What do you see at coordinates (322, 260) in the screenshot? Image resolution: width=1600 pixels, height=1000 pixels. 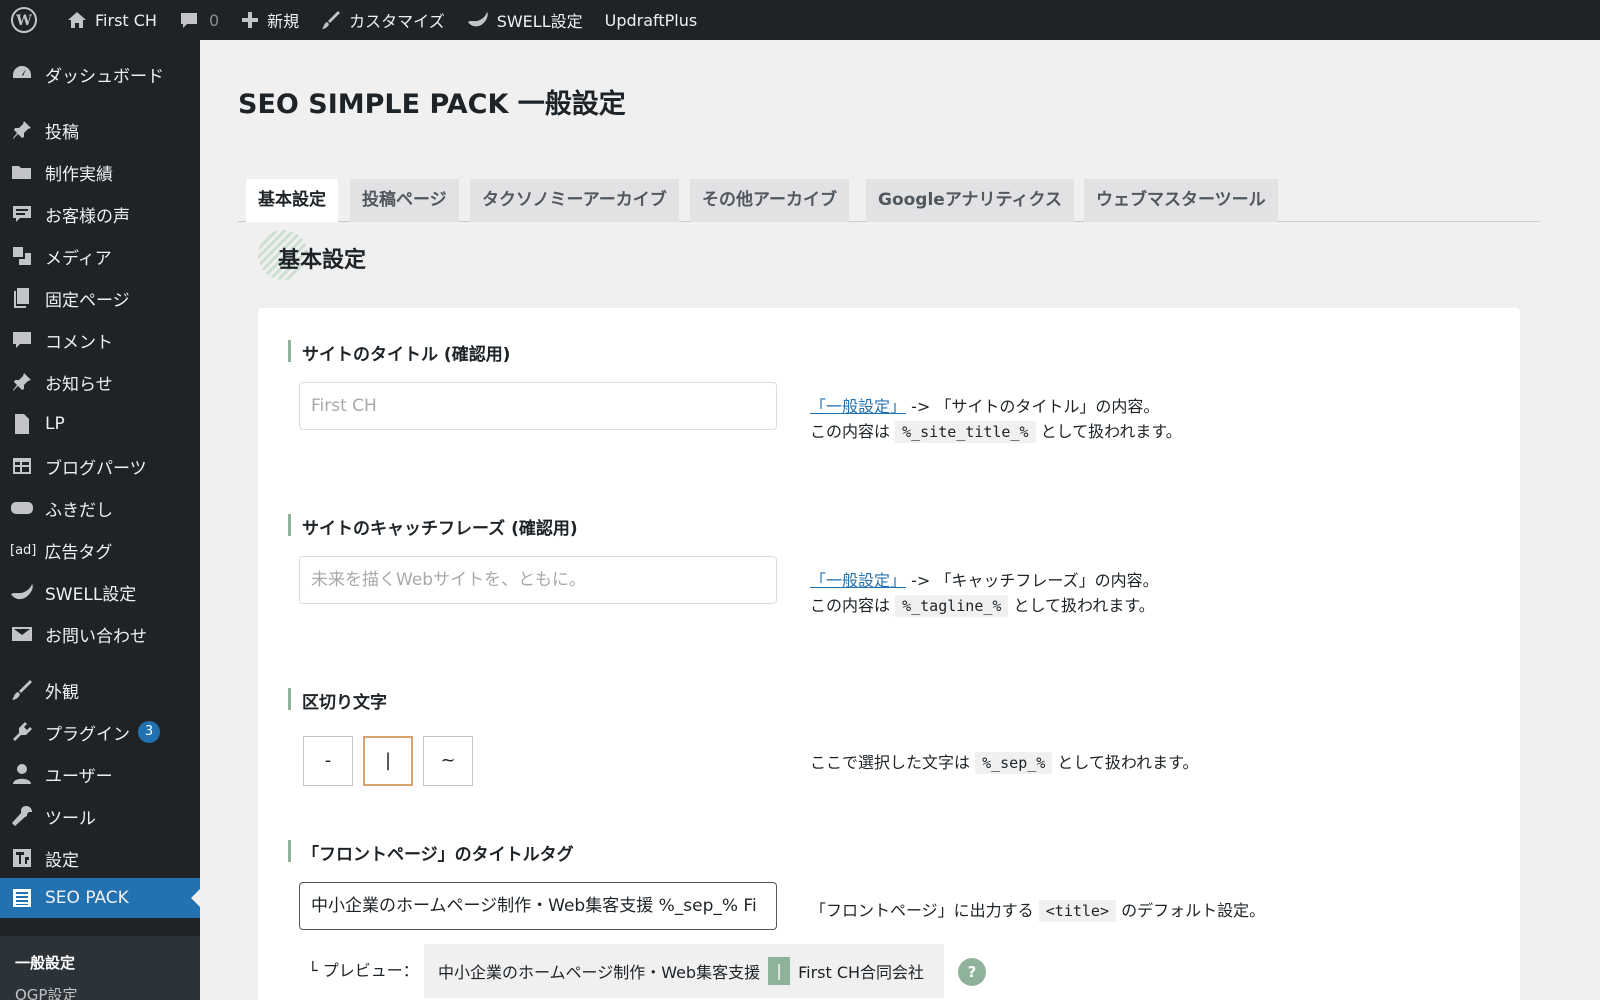 I see `section-title: 基本設定` at bounding box center [322, 260].